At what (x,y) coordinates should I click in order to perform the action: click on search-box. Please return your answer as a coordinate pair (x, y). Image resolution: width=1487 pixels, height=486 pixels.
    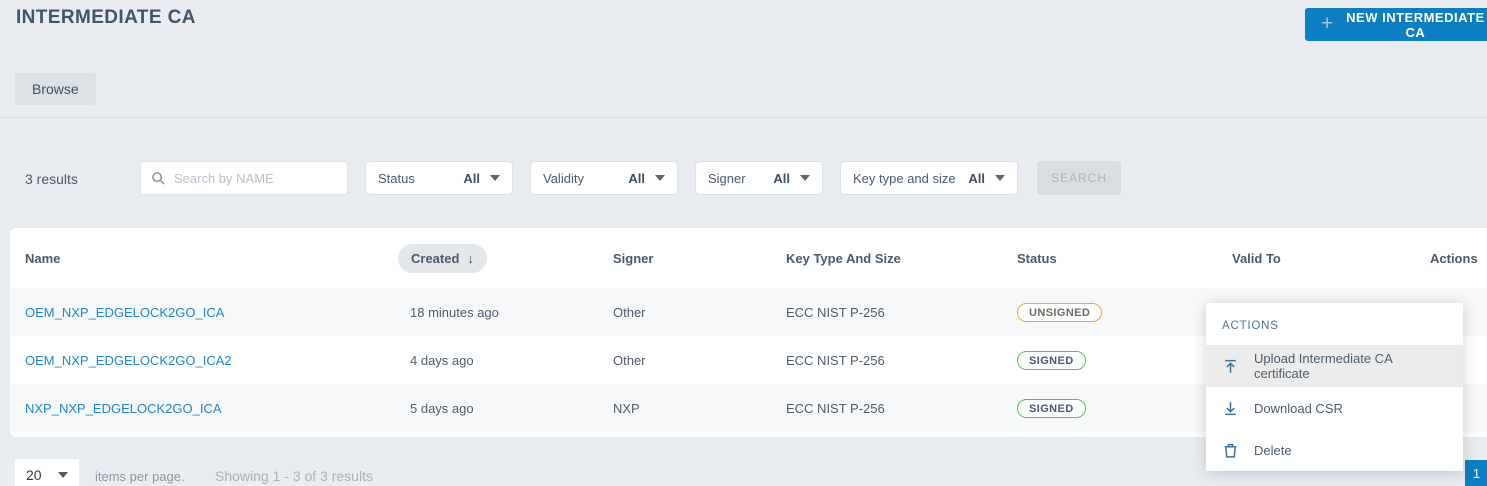
    Looking at the image, I should click on (244, 178).